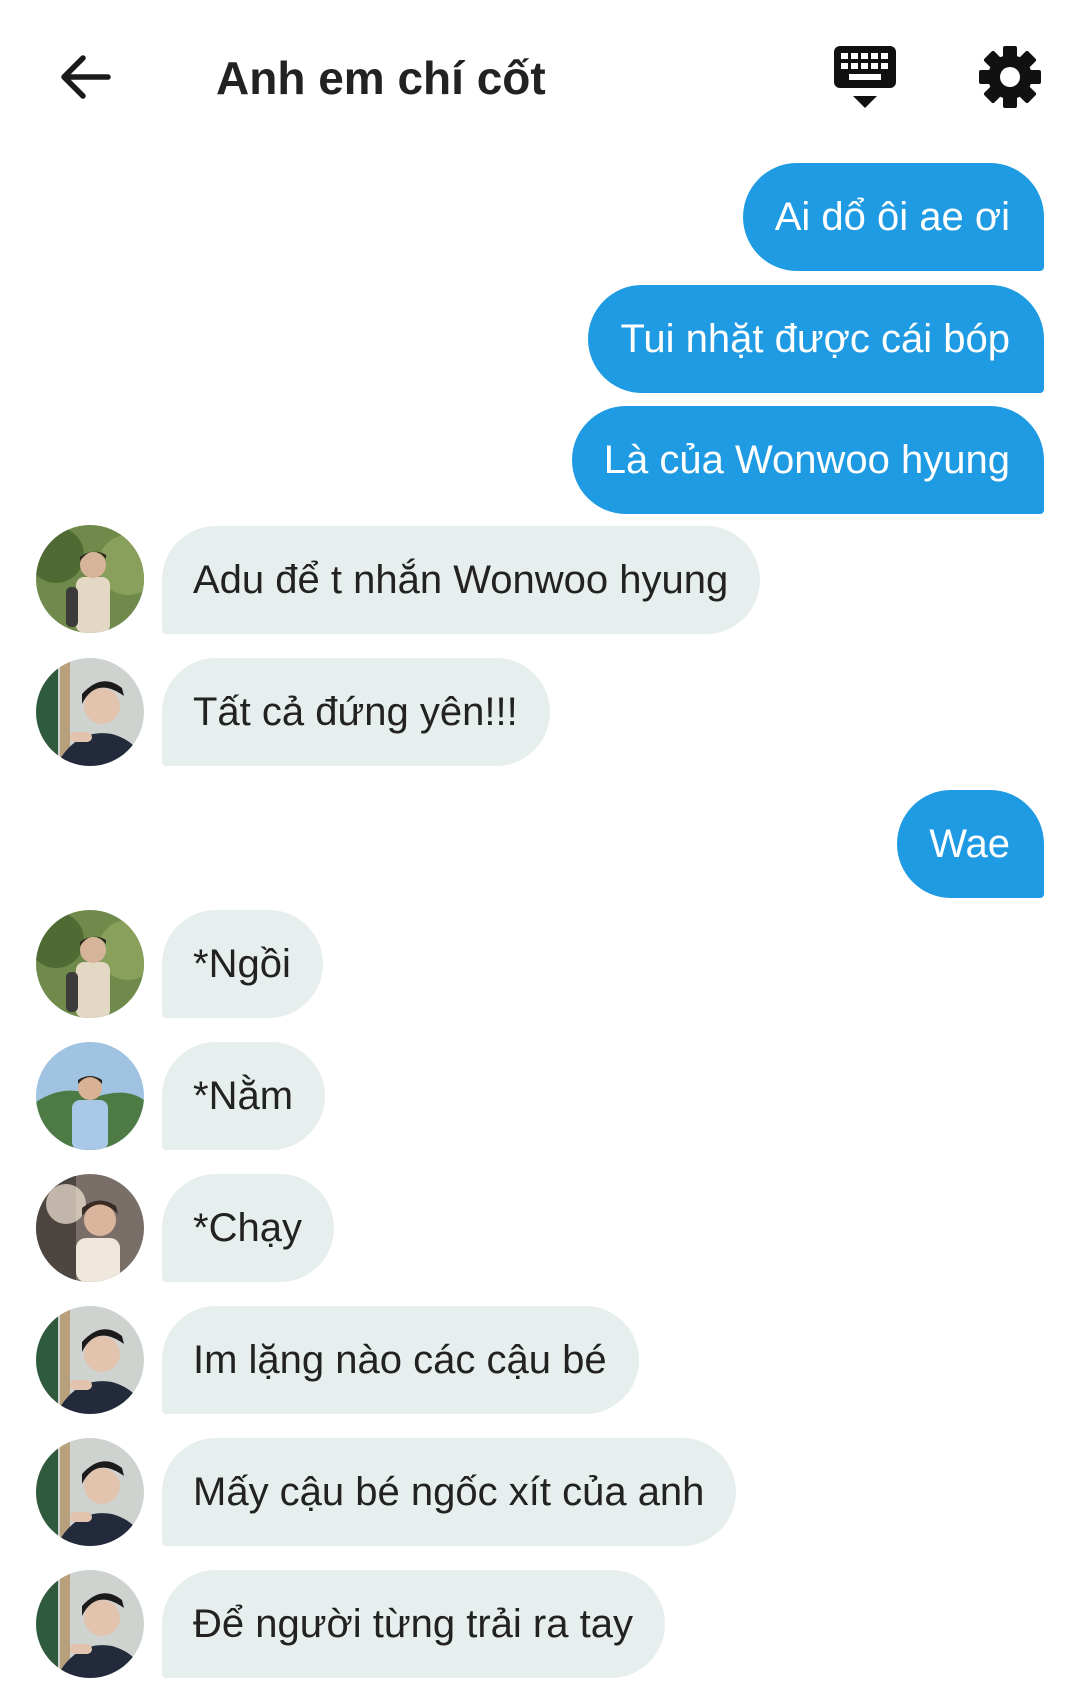 The width and height of the screenshot is (1080, 1686). I want to click on incoming-message-bubble: Để người từng trải ra tay, so click(413, 1624).